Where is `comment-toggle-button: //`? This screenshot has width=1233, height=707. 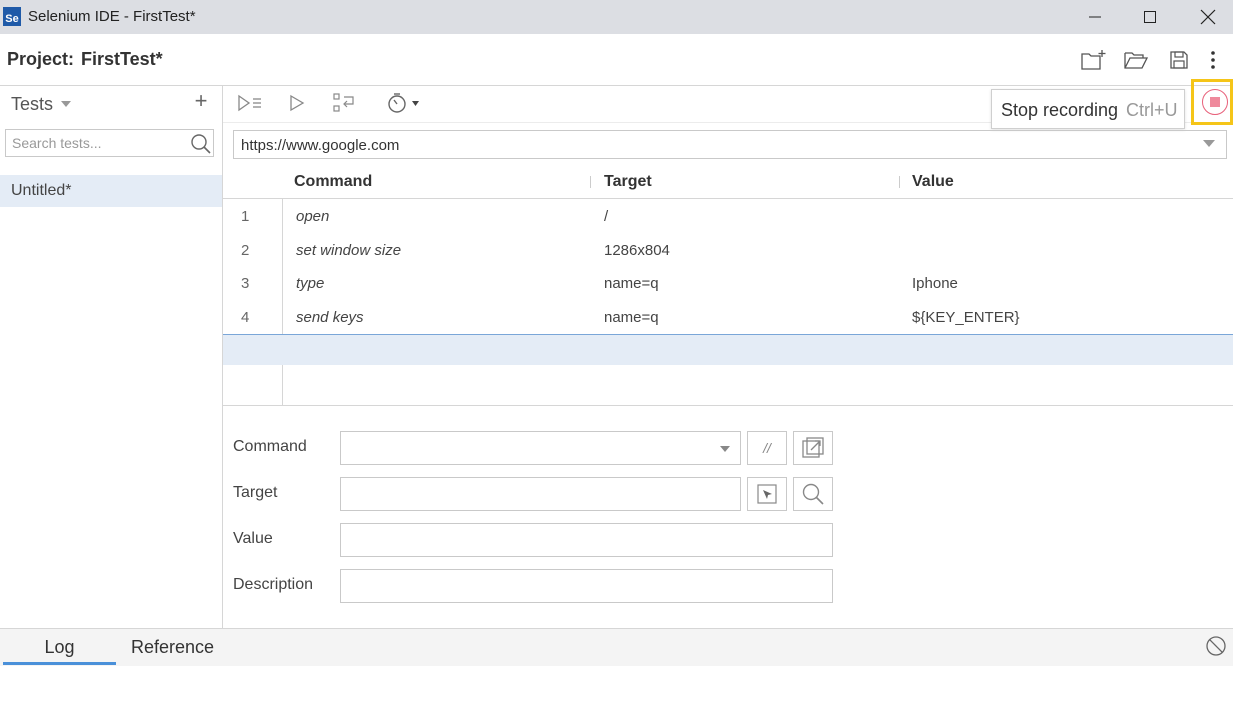
comment-toggle-button: // is located at coordinates (767, 448).